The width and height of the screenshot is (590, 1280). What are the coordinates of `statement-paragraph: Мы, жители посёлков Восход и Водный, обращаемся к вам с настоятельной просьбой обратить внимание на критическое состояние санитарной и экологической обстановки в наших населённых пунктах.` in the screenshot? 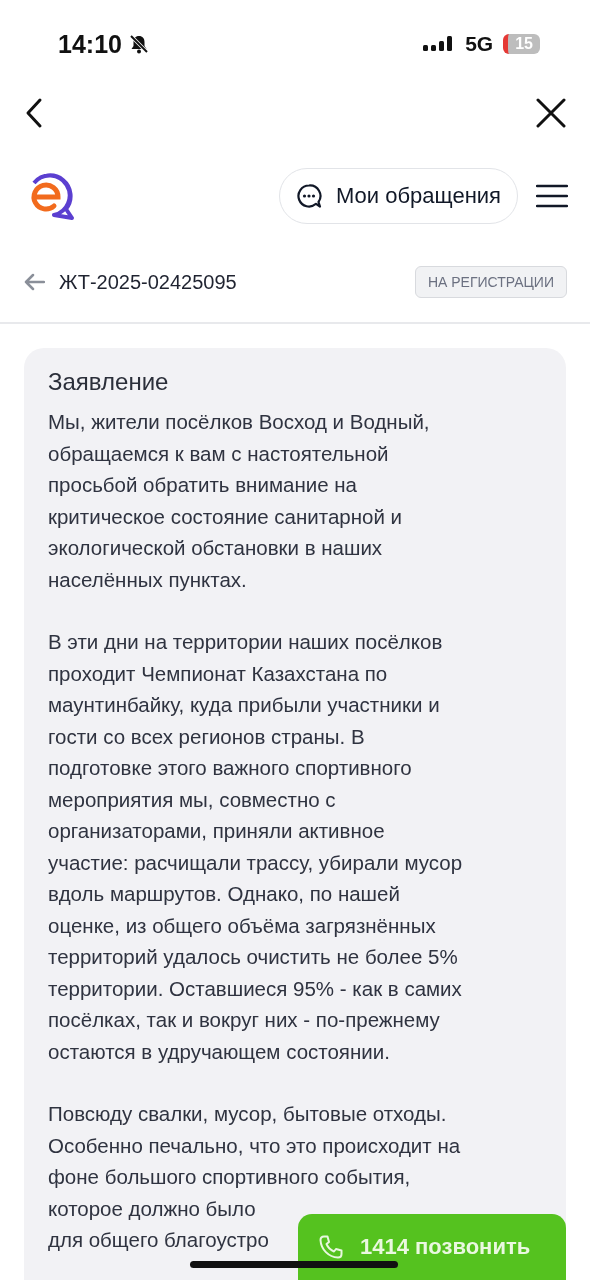 It's located at (239, 501).